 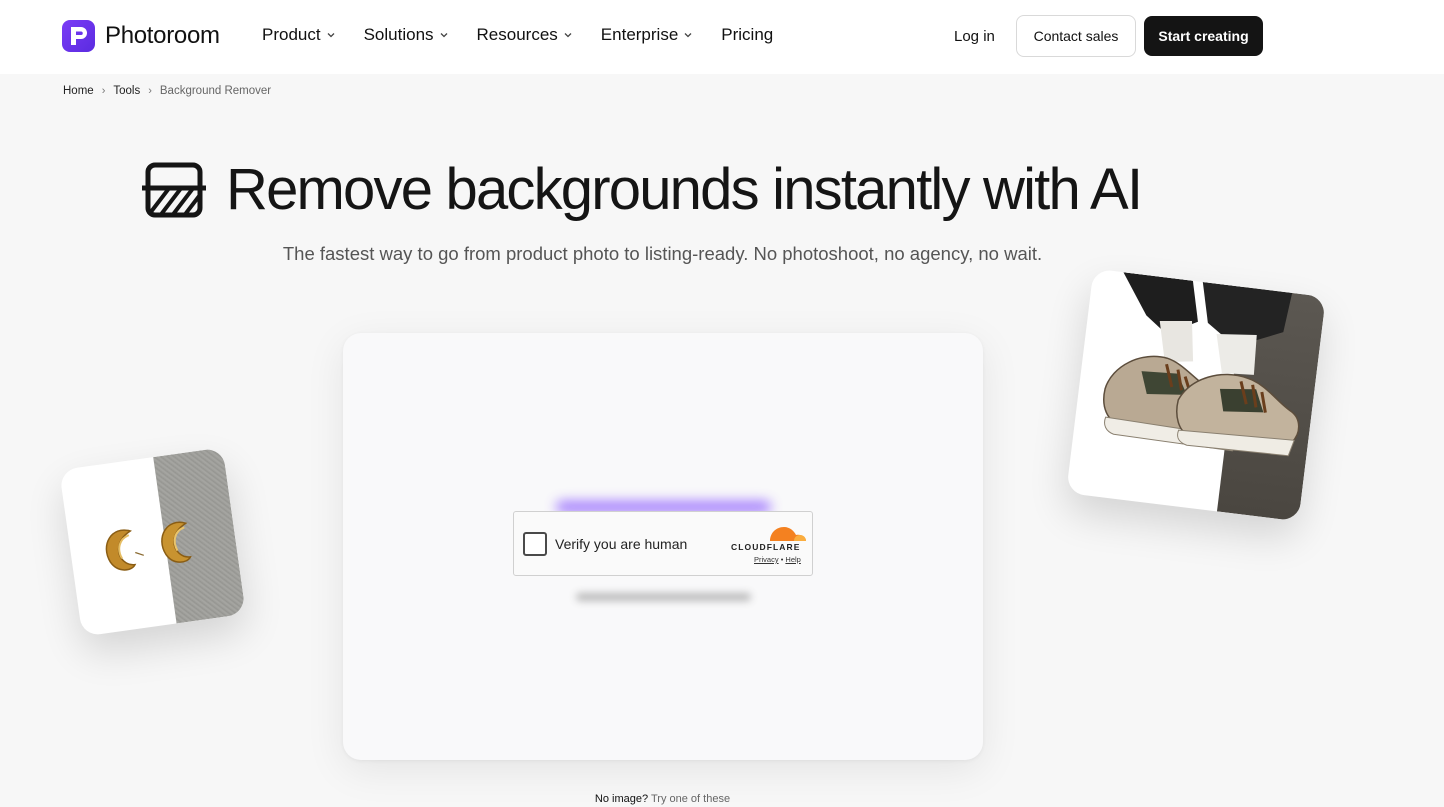 I want to click on page-title: Remove backgrounds instantly with AI, so click(x=684, y=189).